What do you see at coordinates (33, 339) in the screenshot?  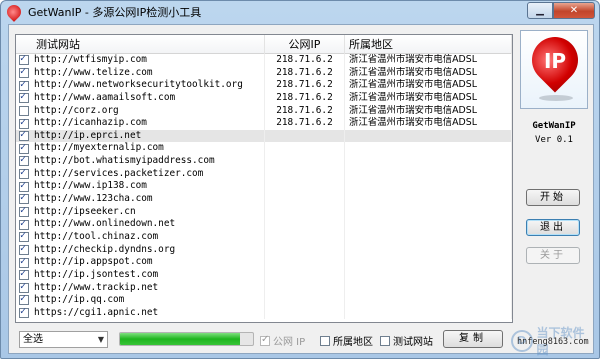 I see `select-value: 全选` at bounding box center [33, 339].